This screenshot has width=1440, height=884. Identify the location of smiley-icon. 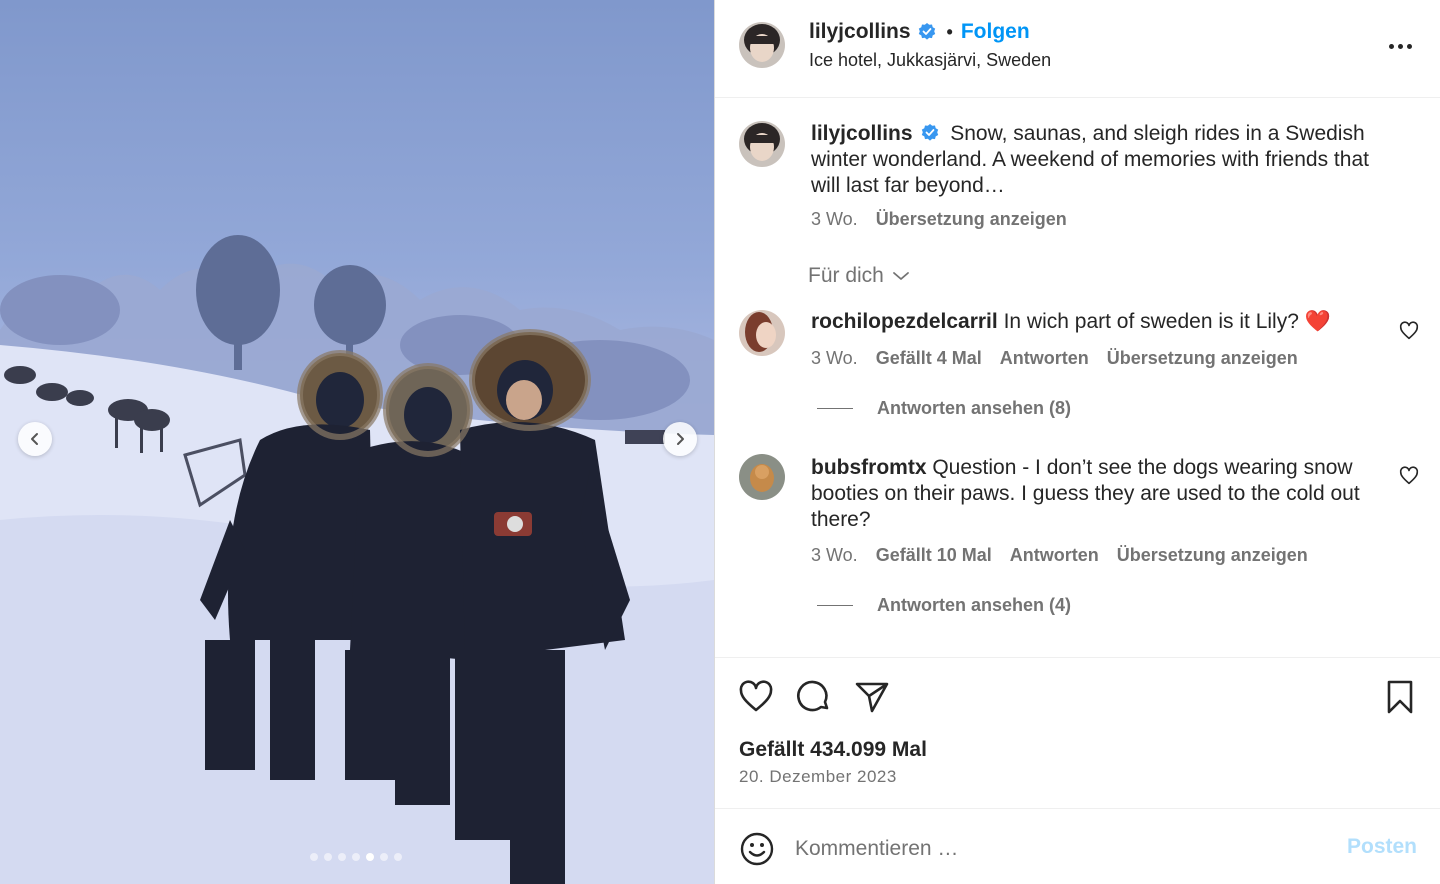
(757, 849).